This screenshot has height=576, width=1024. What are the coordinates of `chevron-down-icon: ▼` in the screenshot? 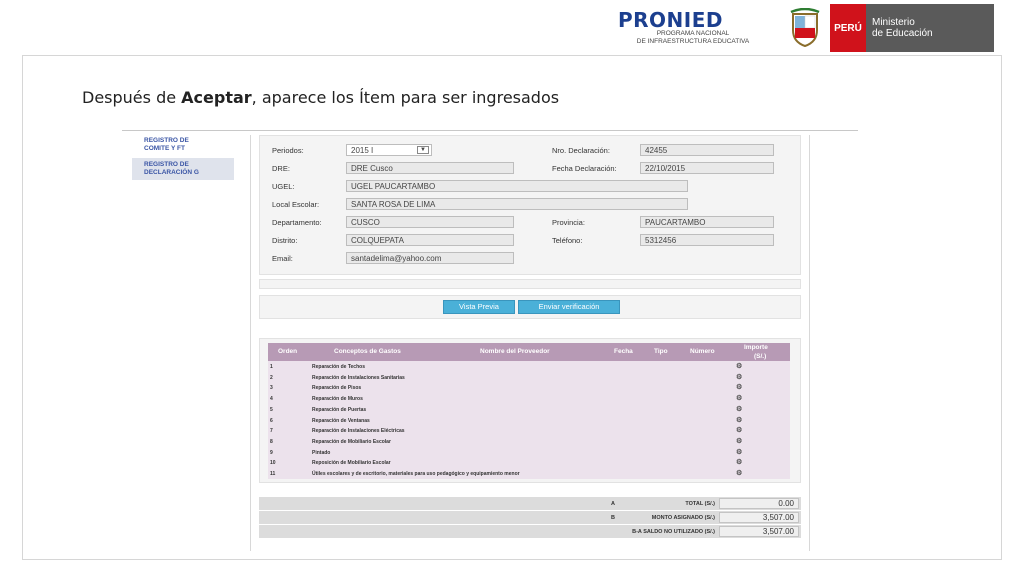 It's located at (423, 150).